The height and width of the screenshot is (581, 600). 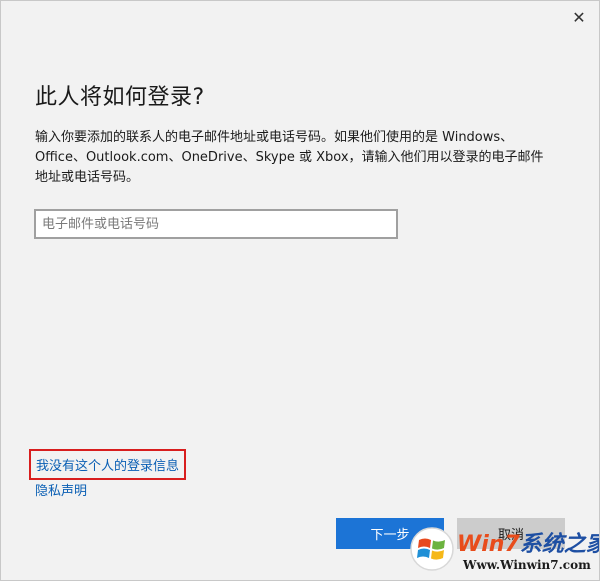 I want to click on close-button: ✕, so click(x=579, y=17).